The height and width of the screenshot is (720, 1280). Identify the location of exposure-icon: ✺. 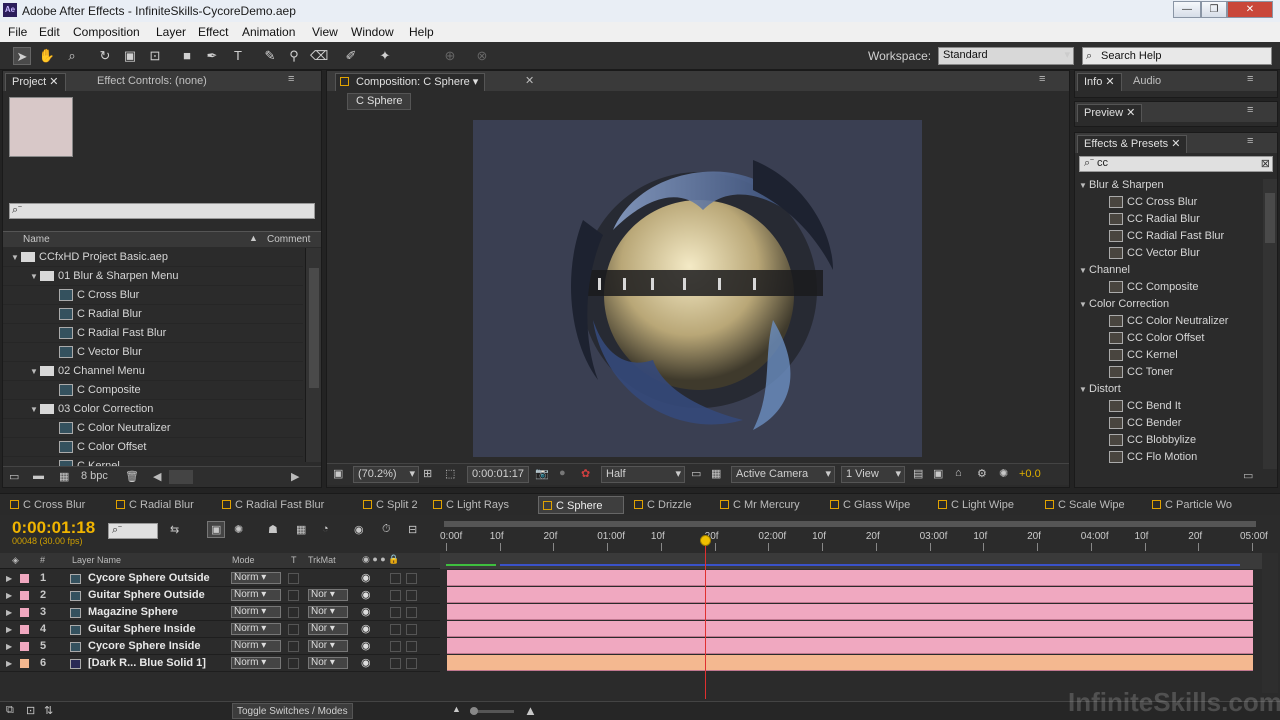
(1003, 473).